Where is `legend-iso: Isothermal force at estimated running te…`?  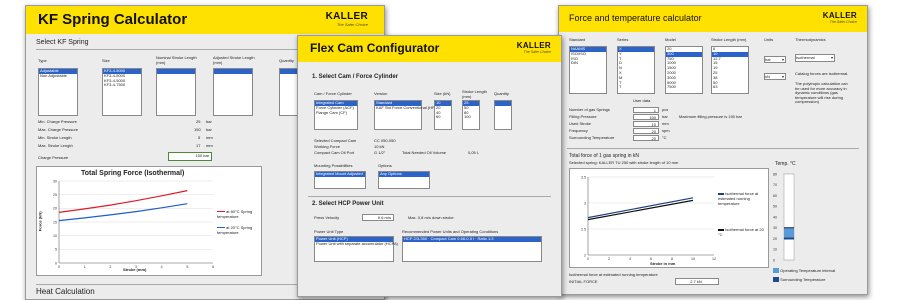
legend-iso: Isothermal force at estimated running te… is located at coordinates (738, 198).